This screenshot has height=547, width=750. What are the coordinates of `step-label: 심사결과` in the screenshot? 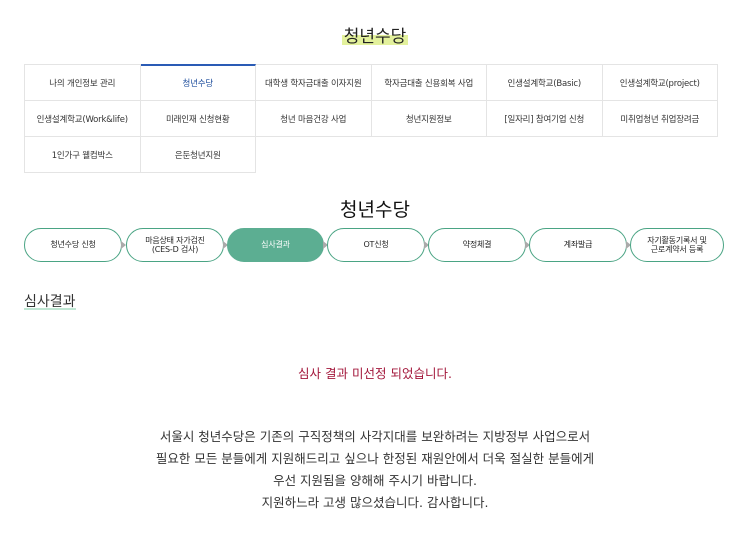 It's located at (275, 245).